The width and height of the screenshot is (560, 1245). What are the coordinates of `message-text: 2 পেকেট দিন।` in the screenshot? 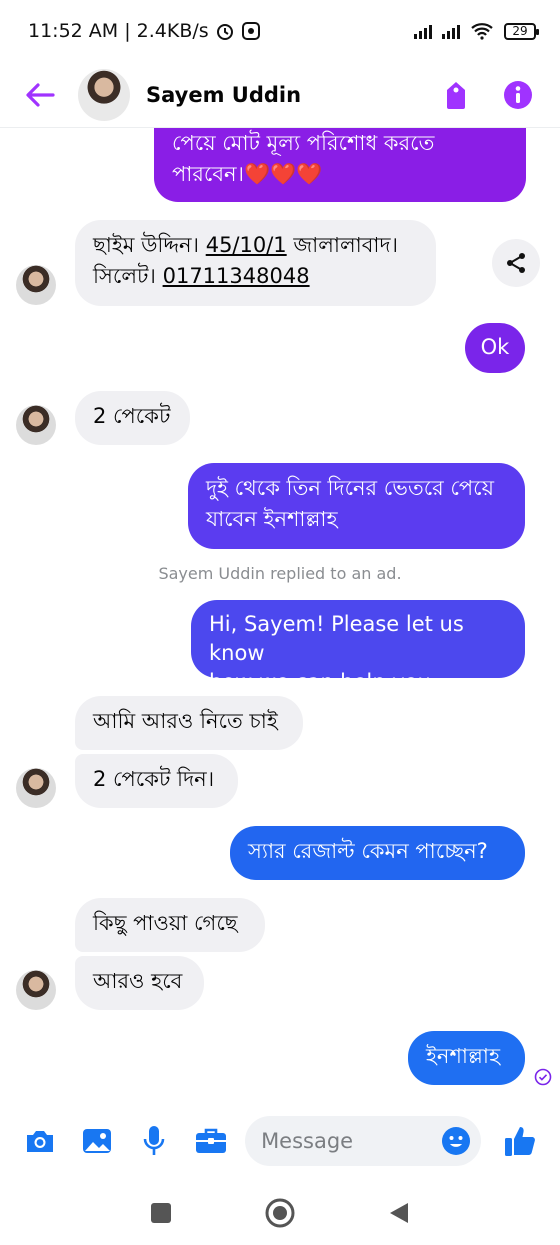 It's located at (154, 779).